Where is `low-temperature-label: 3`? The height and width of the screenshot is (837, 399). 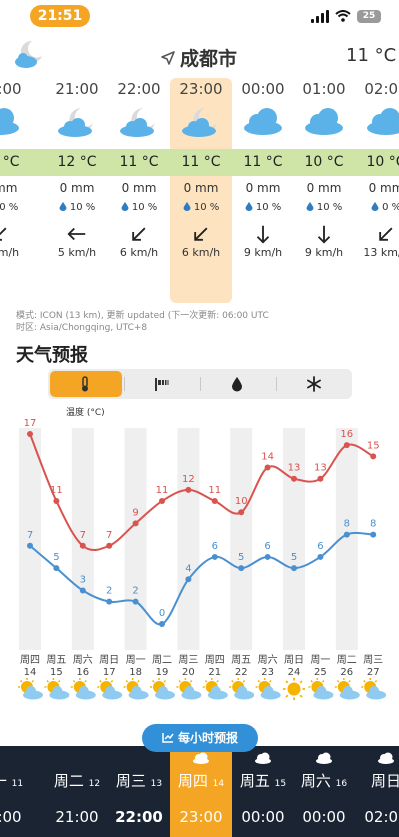 low-temperature-label: 3 is located at coordinates (83, 579).